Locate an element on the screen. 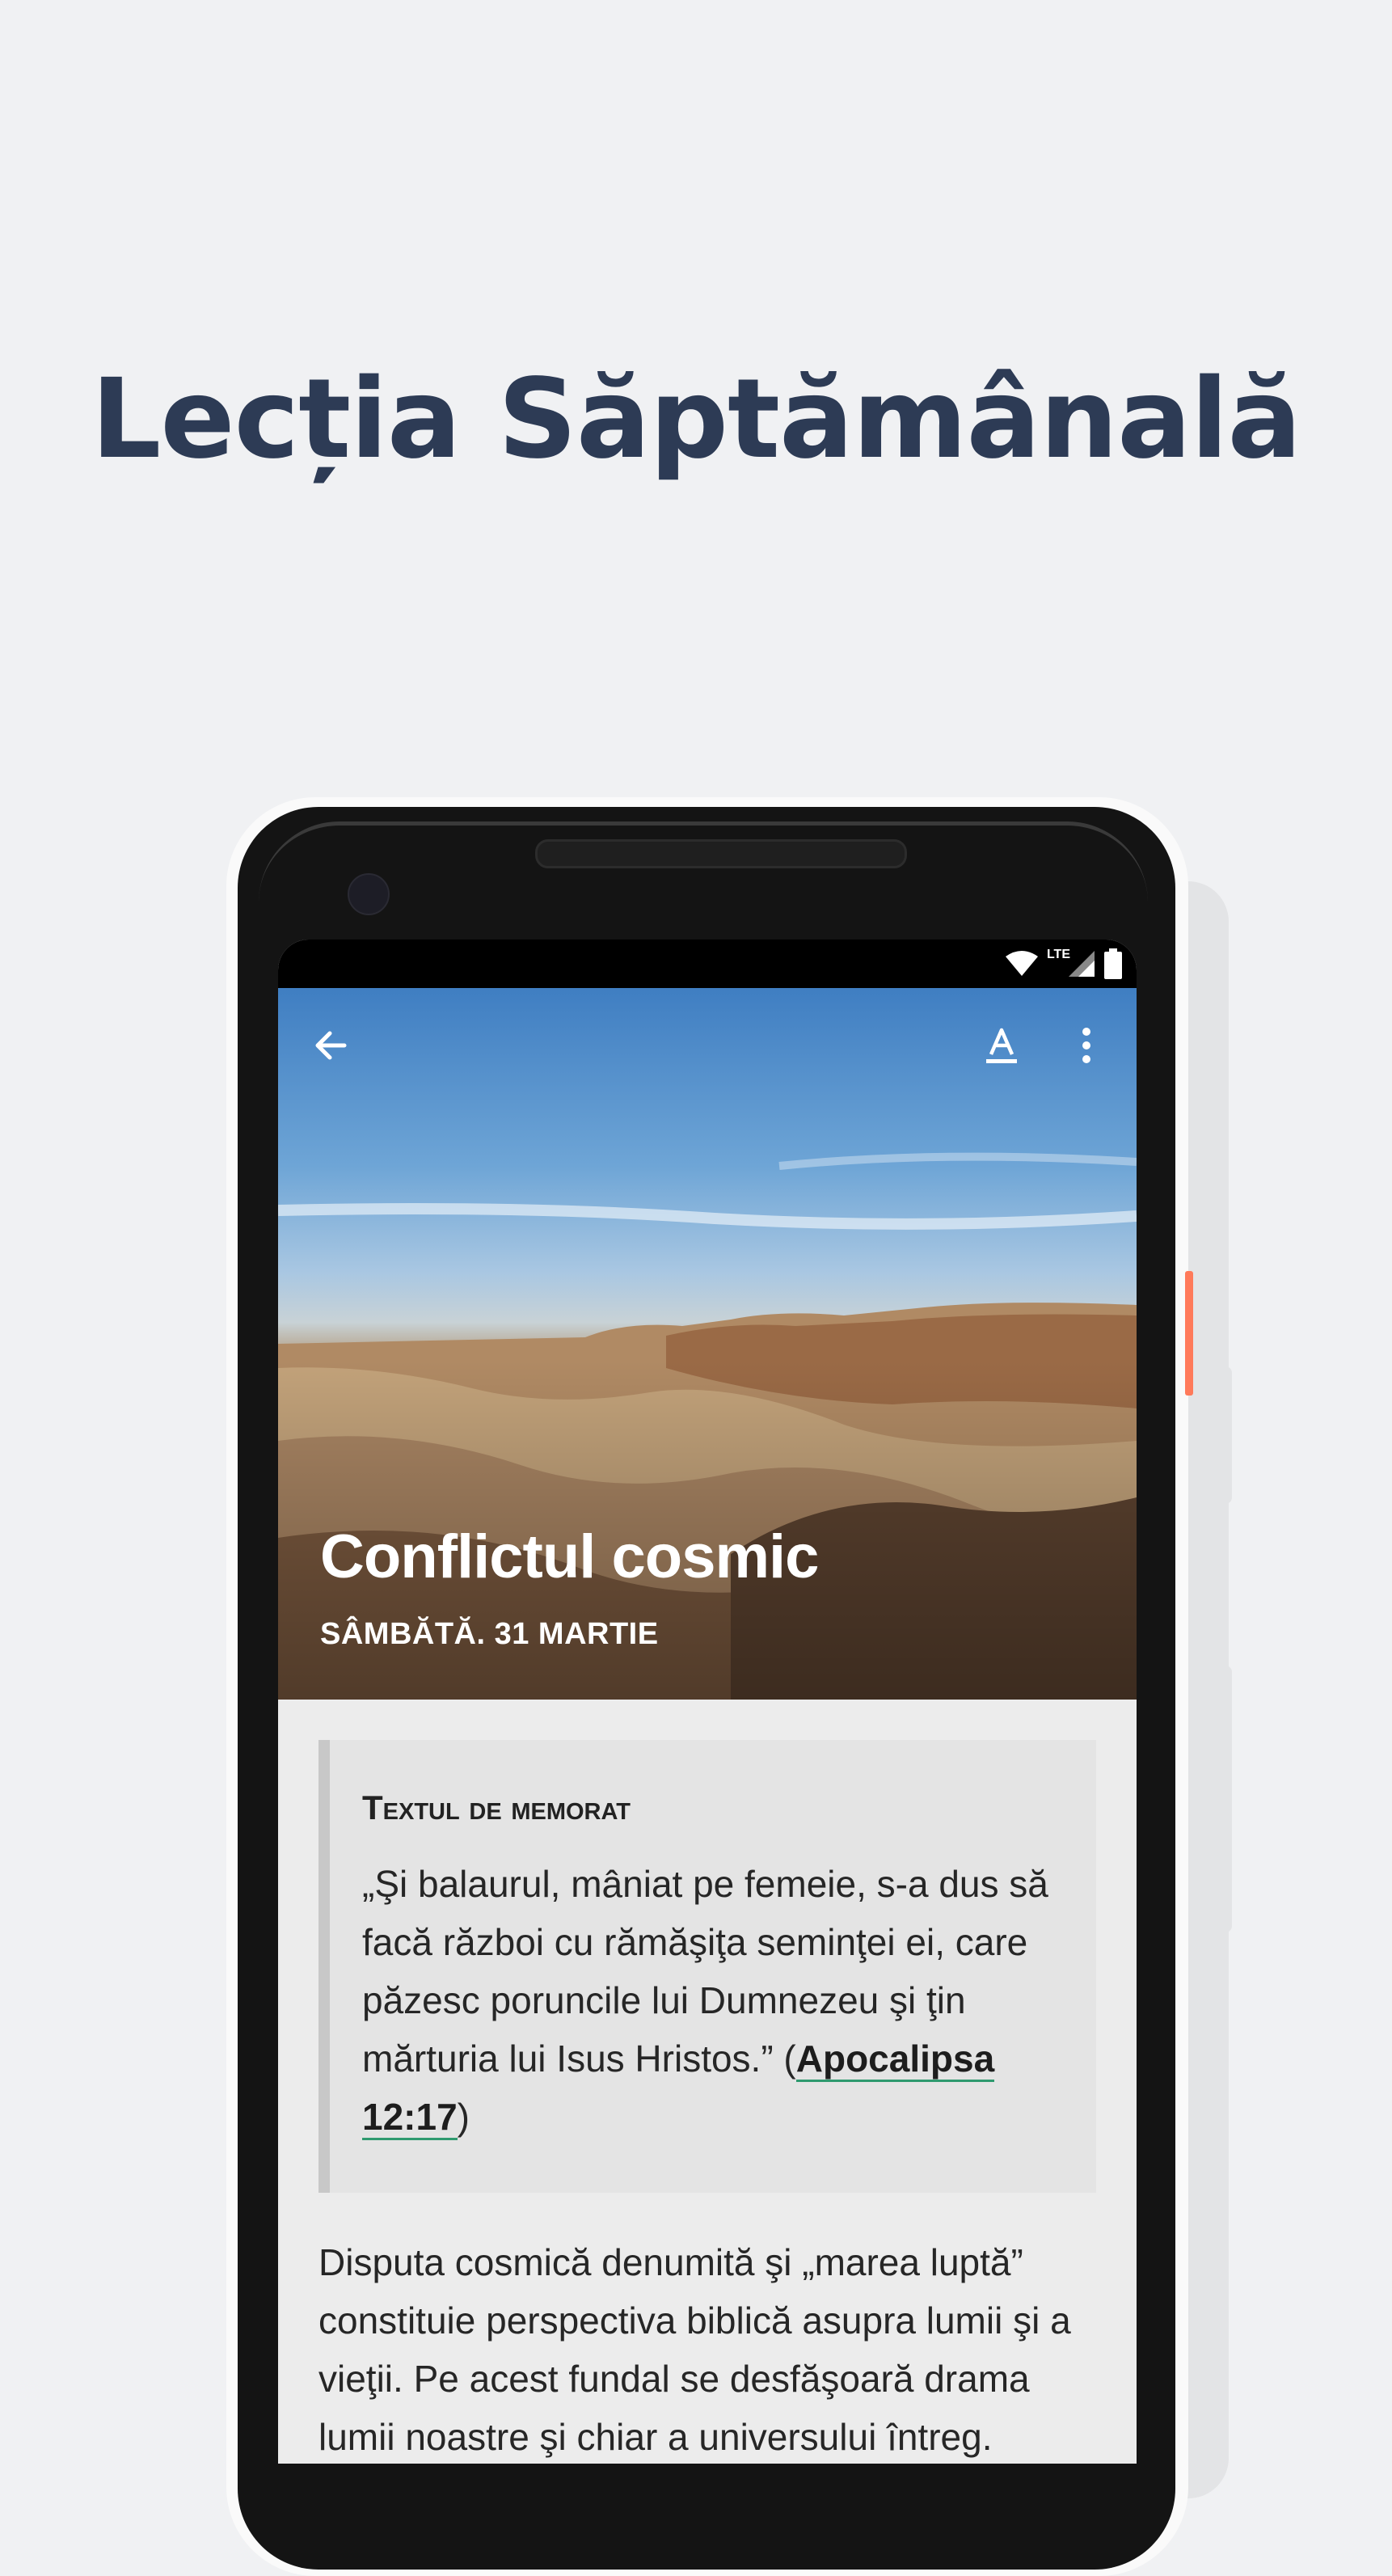 The height and width of the screenshot is (2576, 1392). phone-top-rim is located at coordinates (703, 872).